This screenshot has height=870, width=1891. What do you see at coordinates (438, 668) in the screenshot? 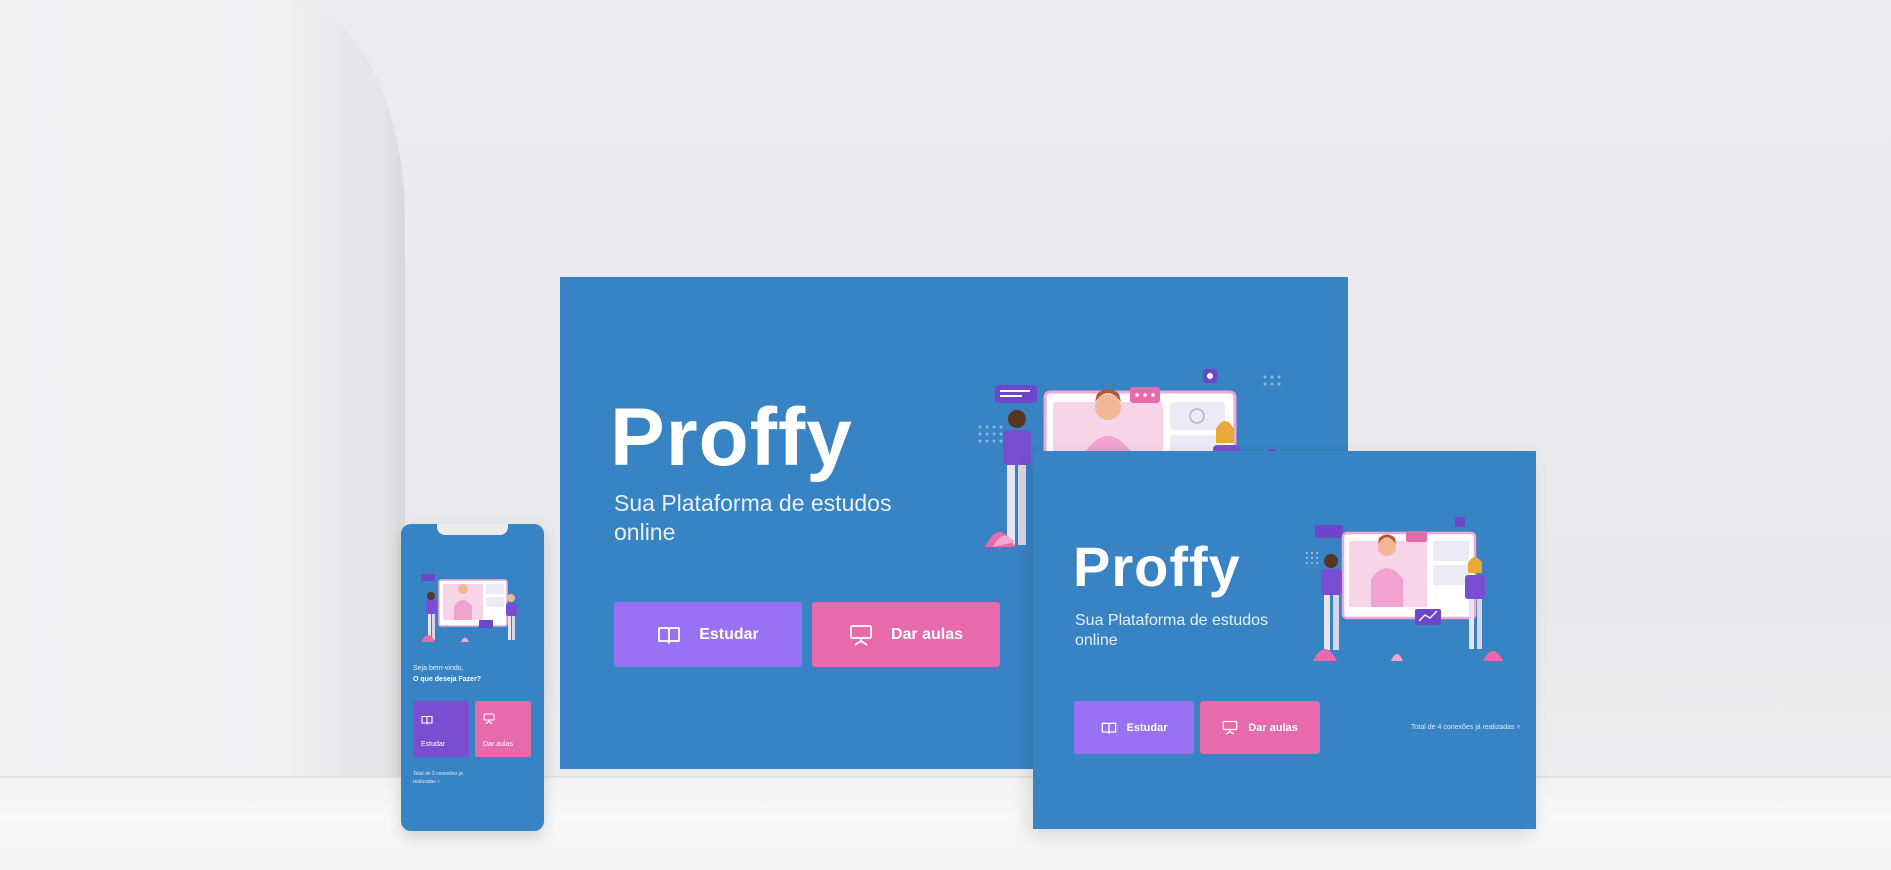
I see `welcome-text: Seja bem-vindo,` at bounding box center [438, 668].